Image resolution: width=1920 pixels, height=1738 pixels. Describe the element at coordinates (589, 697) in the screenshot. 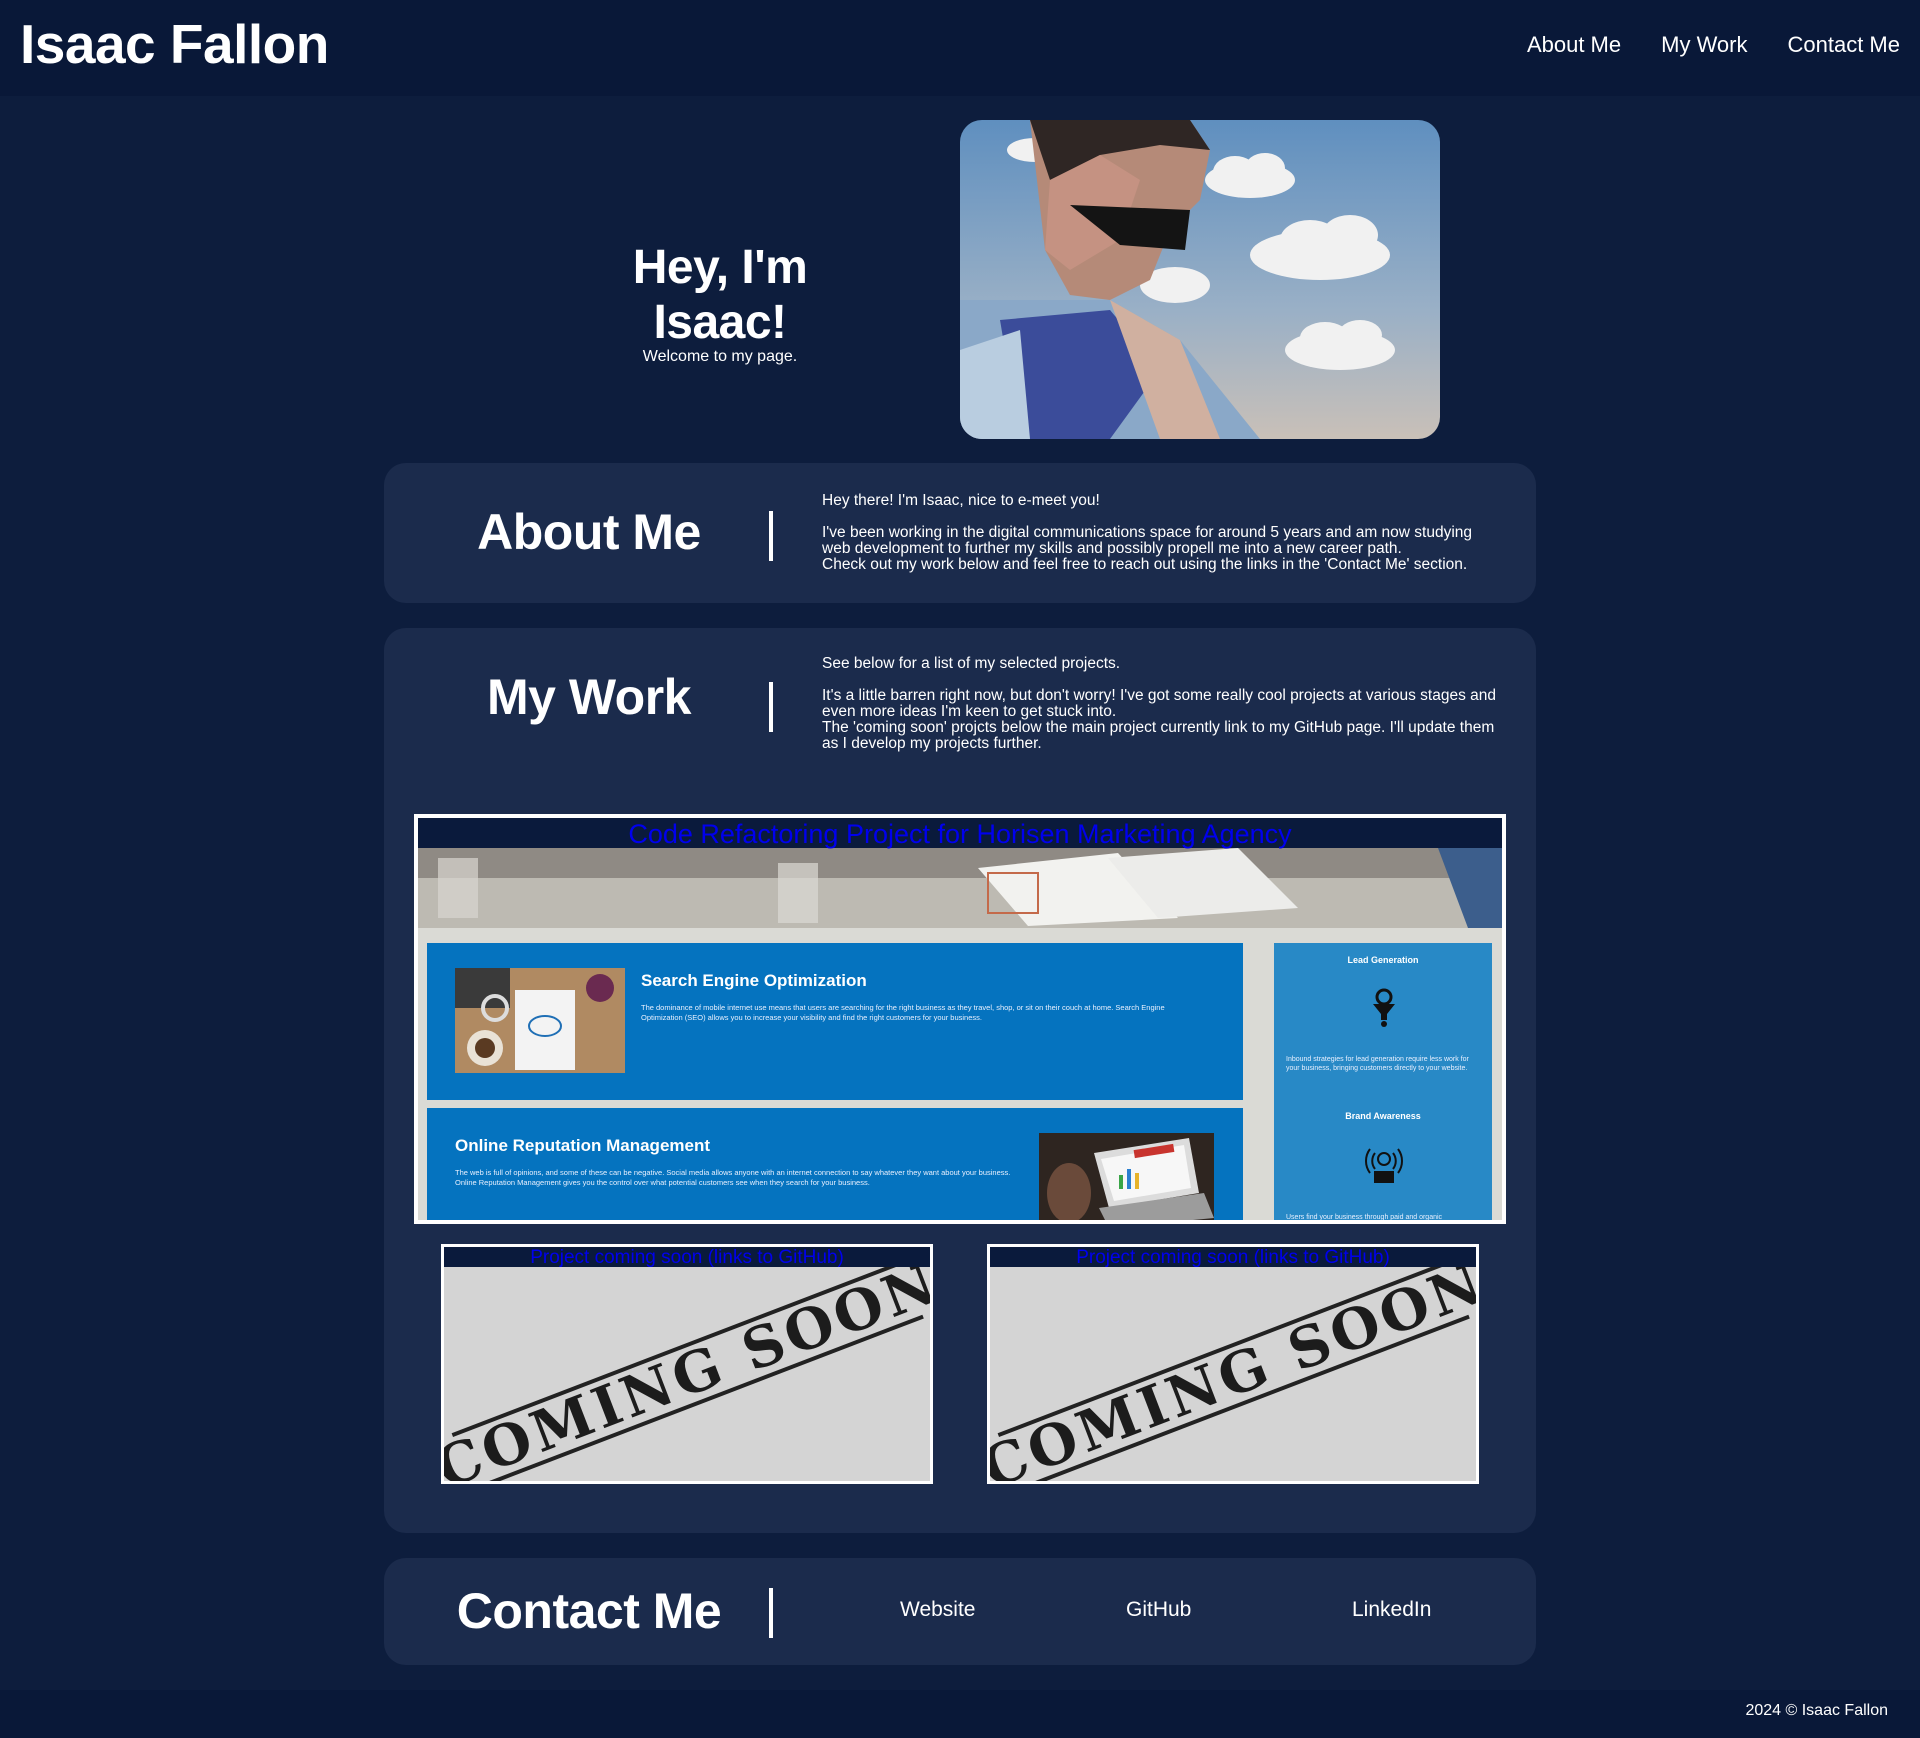

I see `work-title: My Work` at that location.